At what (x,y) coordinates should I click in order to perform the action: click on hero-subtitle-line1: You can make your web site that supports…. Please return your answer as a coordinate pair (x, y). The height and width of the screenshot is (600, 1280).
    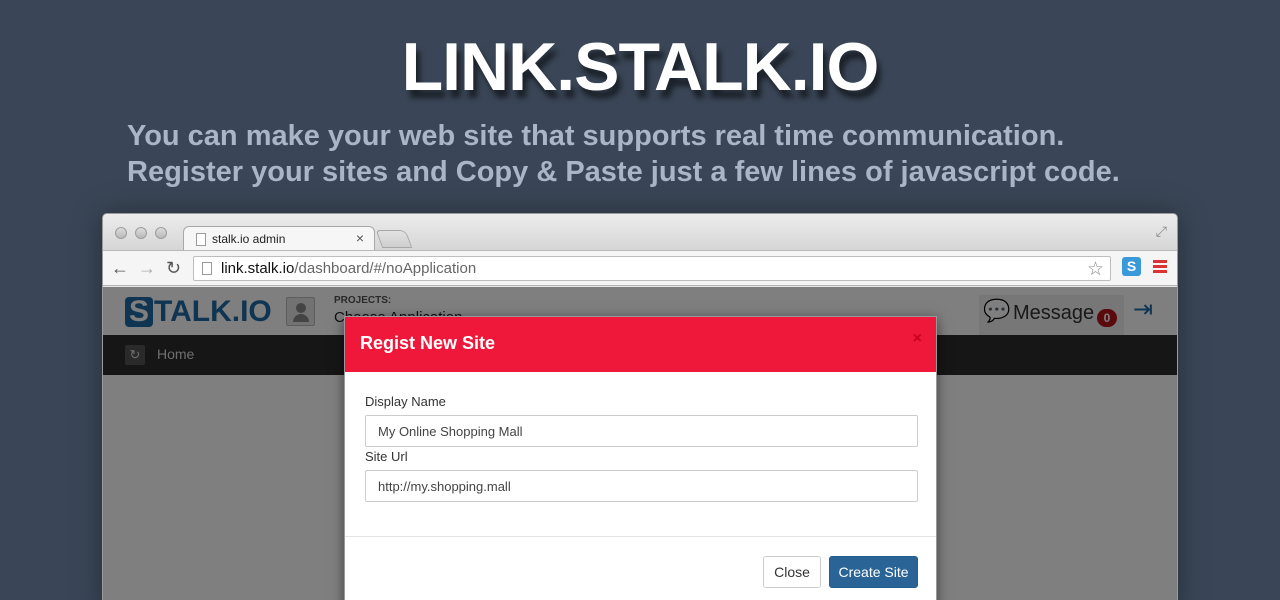
    Looking at the image, I should click on (596, 136).